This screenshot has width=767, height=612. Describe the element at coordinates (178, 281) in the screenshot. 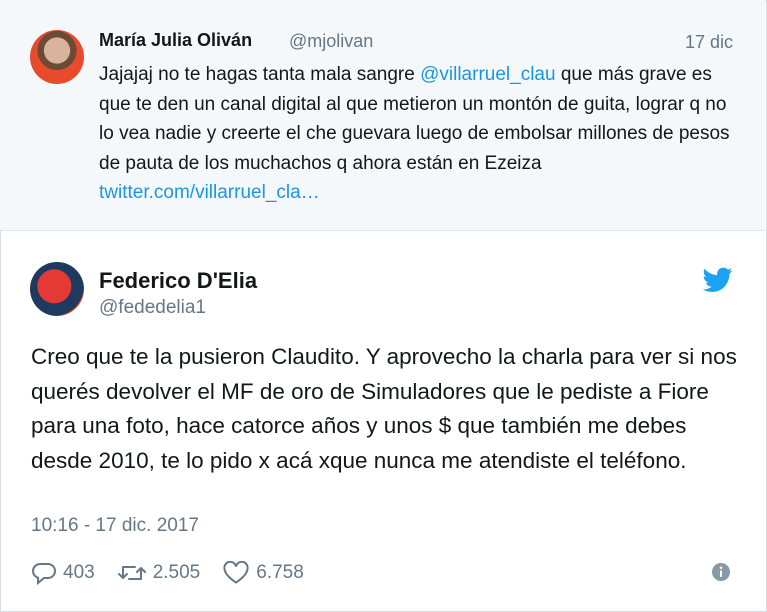

I see `main-author-name: Federico D'Elia` at that location.